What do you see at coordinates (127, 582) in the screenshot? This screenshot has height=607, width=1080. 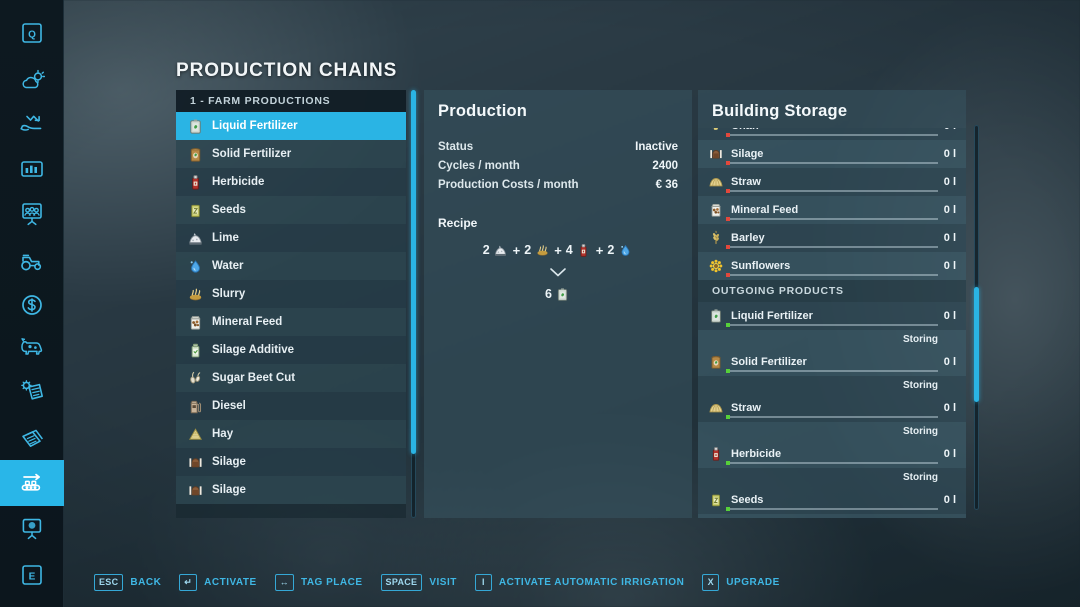 I see `help-hint: ESC BACK` at bounding box center [127, 582].